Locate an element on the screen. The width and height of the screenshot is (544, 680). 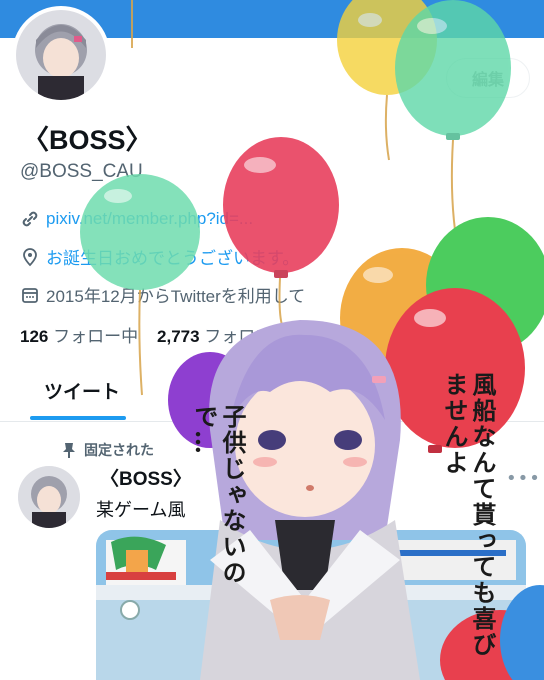
pinned-indicator: 固定された is located at coordinates (108, 450).